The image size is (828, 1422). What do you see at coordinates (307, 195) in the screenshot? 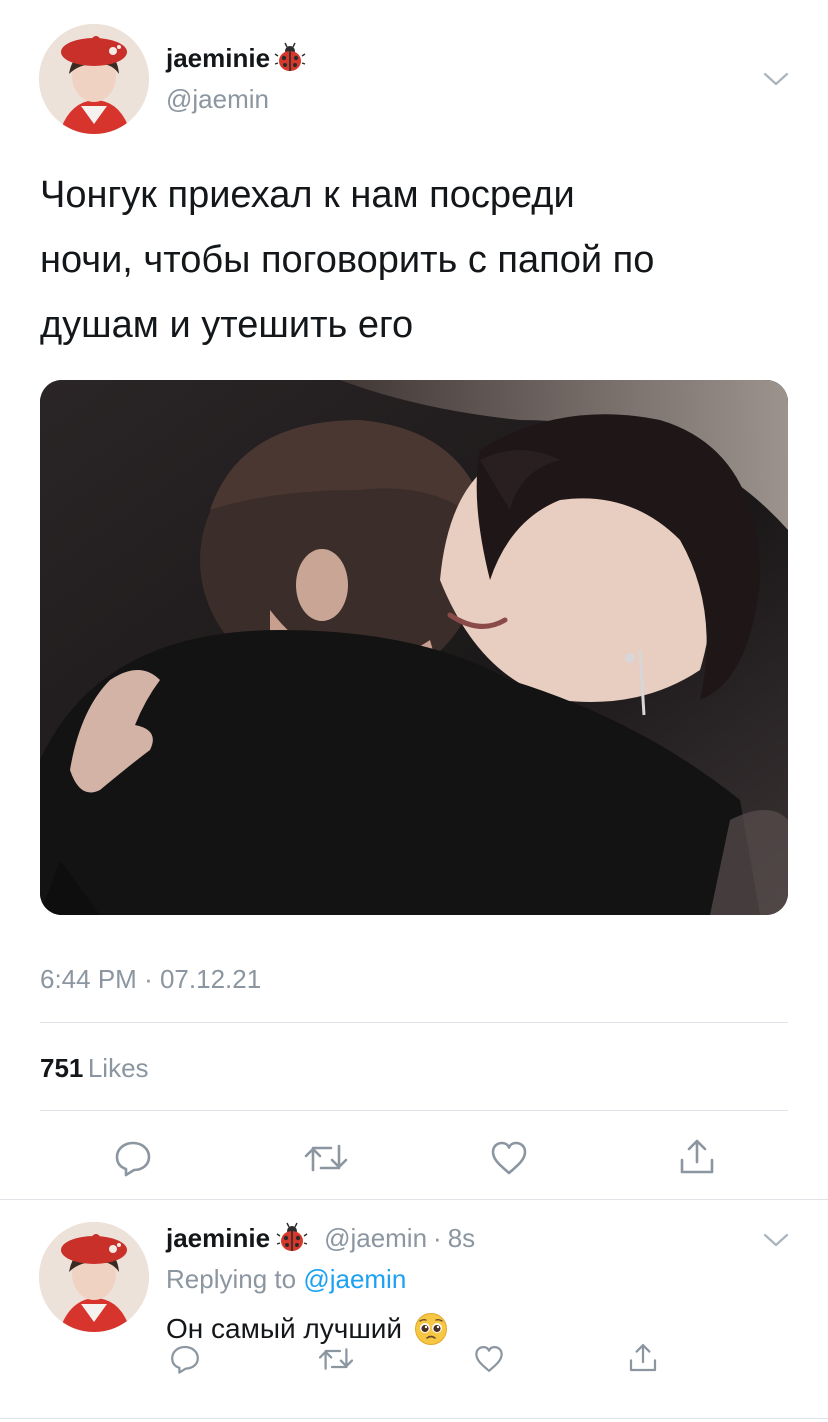
I see `tweet-text-line: Чонгук приехал к нам посреди` at bounding box center [307, 195].